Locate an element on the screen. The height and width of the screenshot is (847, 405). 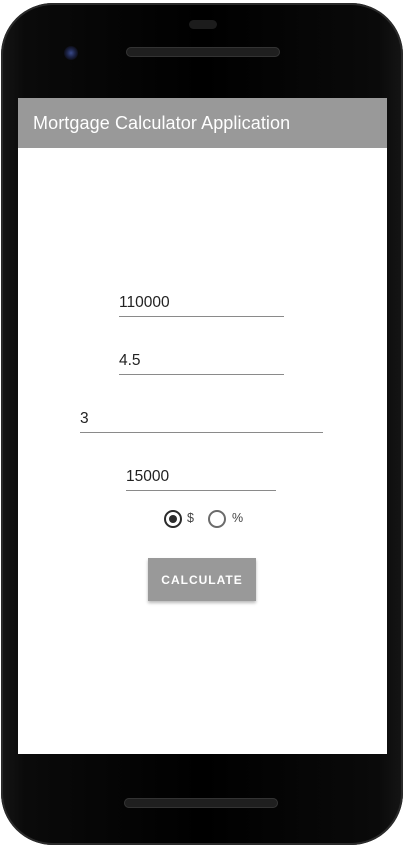
speaker-icon is located at coordinates (203, 52).